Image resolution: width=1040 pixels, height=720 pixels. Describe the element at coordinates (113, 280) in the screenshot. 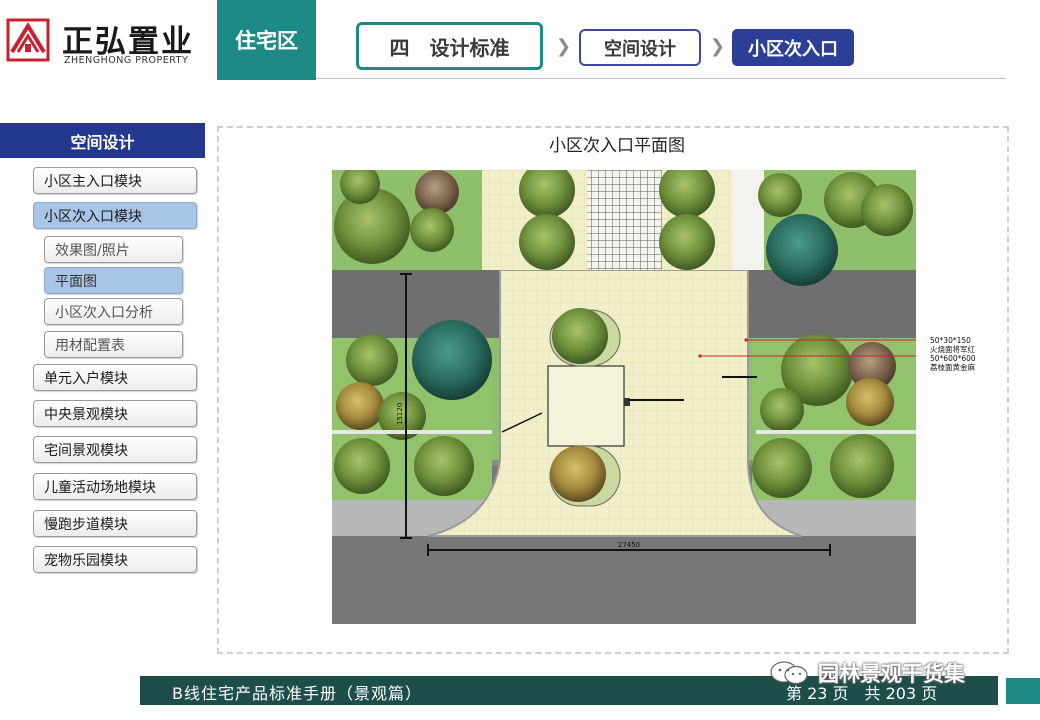

I see `sidebar-item: 平面图` at that location.